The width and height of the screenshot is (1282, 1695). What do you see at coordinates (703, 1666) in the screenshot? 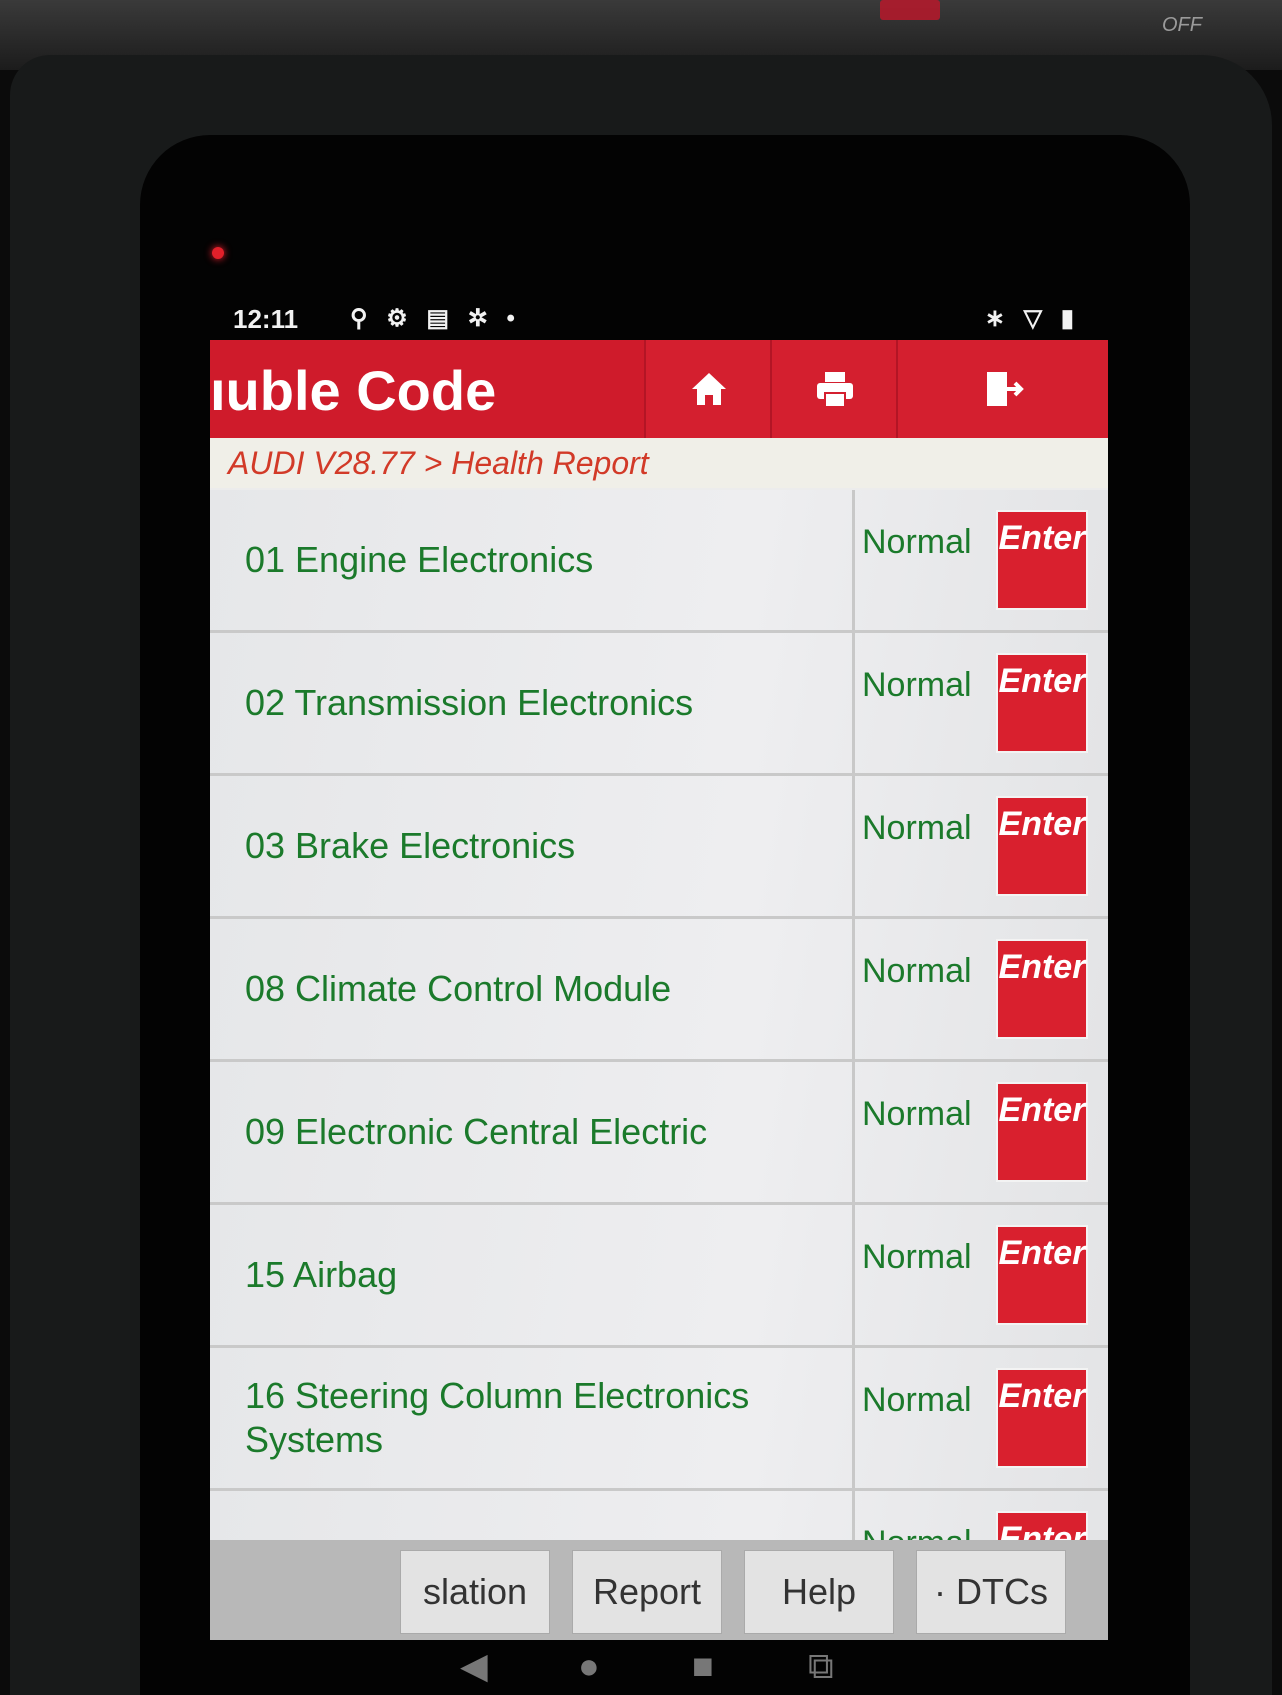
I see `recents-icon: ■` at bounding box center [703, 1666].